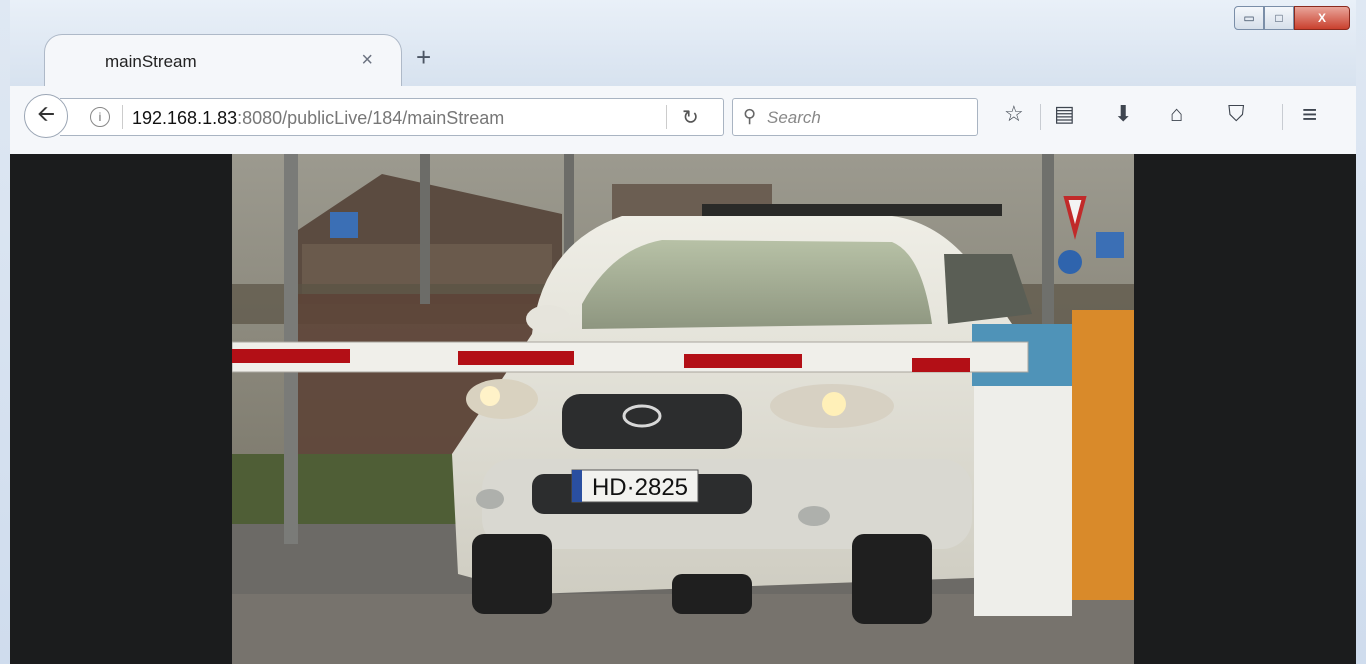 The height and width of the screenshot is (664, 1366). What do you see at coordinates (223, 60) in the screenshot?
I see `tab-mainstream: mainStream ×` at bounding box center [223, 60].